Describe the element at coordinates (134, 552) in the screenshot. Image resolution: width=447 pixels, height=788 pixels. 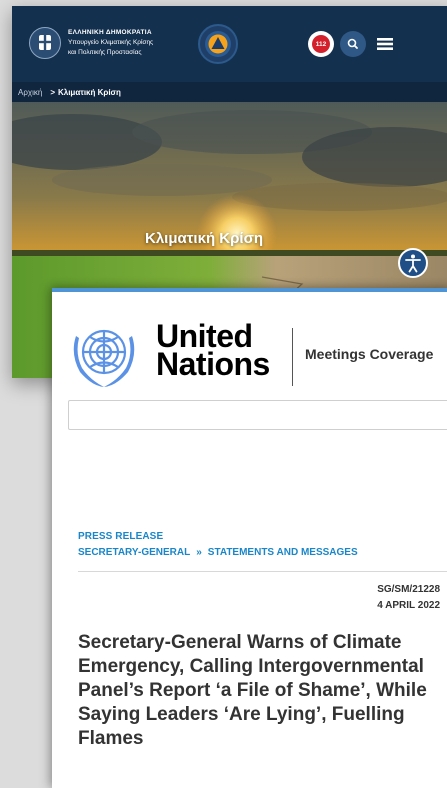
I see `crumb-secretary-general-link: SECRETARY-GENERAL` at that location.